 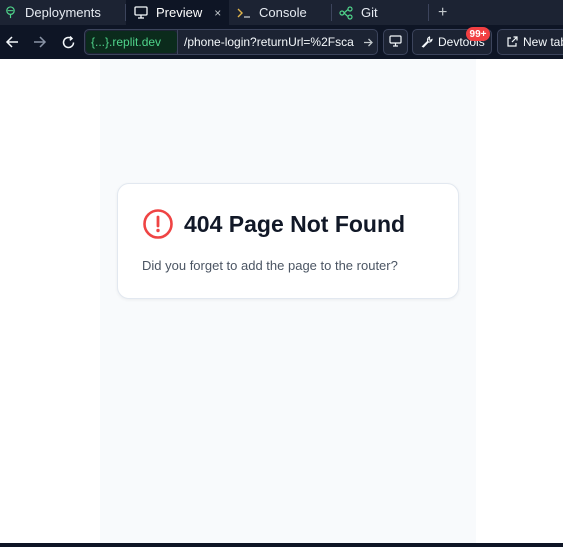 I want to click on tab-label: Deployments, so click(x=63, y=12).